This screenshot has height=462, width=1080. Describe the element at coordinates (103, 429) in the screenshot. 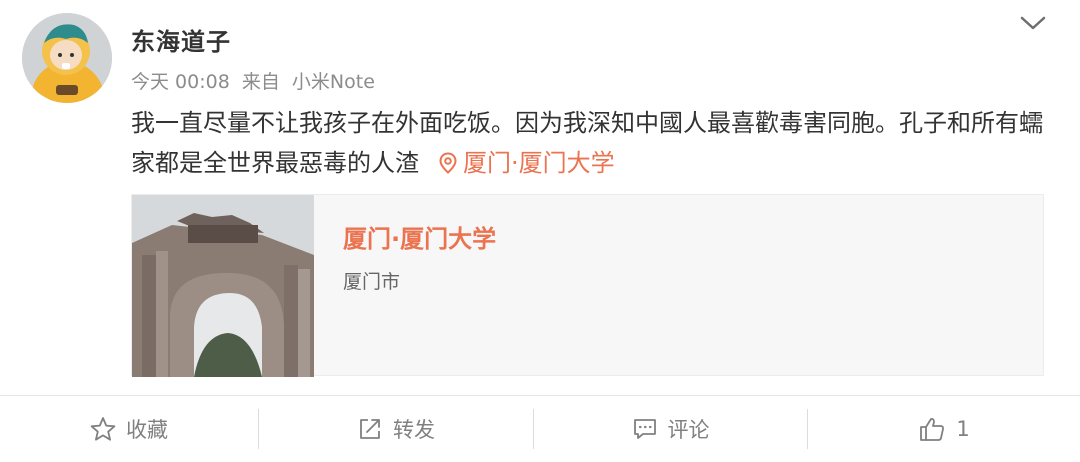

I see `star-icon` at that location.